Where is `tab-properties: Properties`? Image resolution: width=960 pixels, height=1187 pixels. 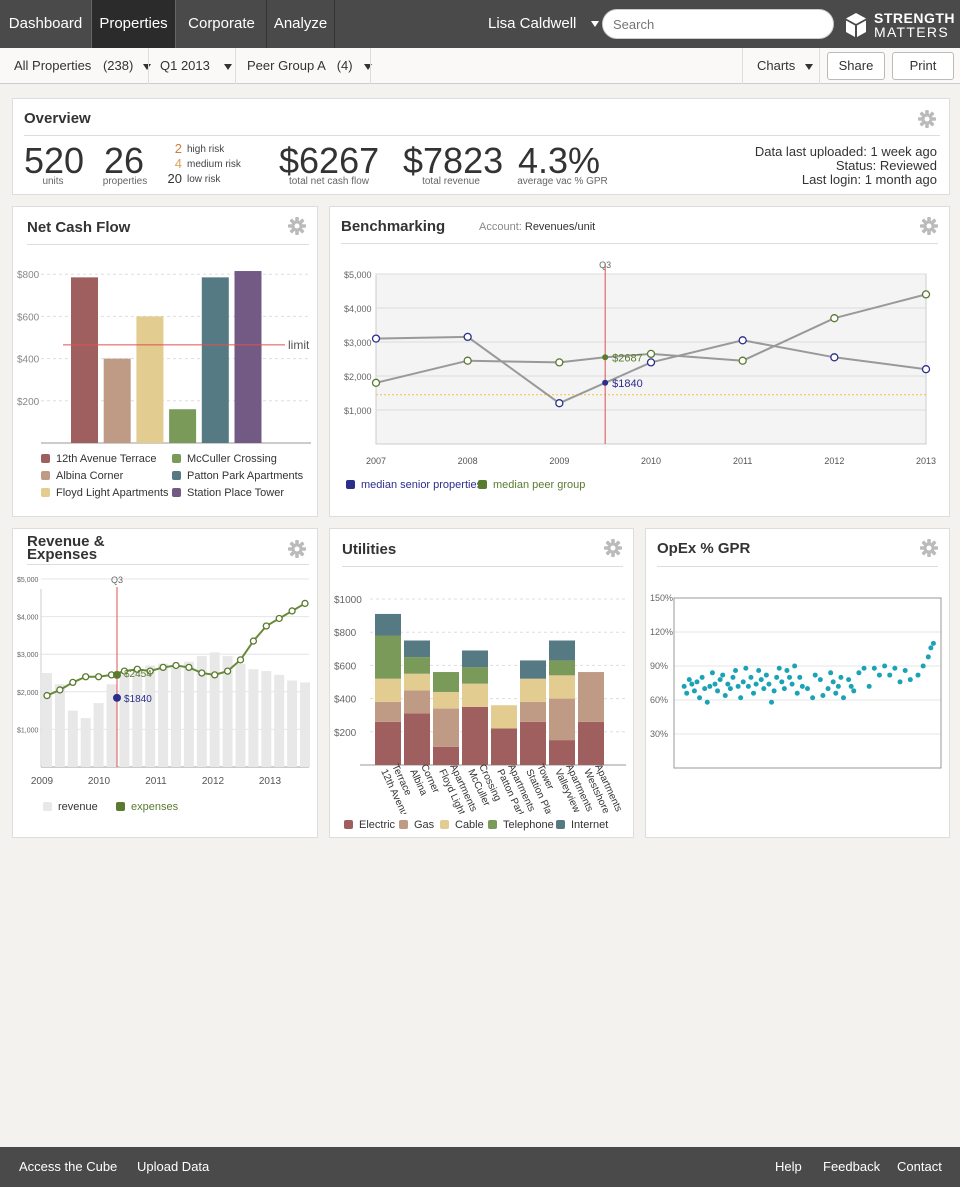 tab-properties: Properties is located at coordinates (133, 24).